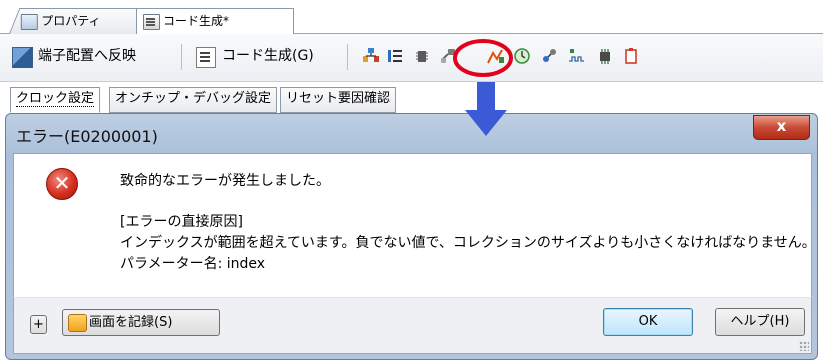 The width and height of the screenshot is (823, 360). What do you see at coordinates (225, 181) in the screenshot?
I see `error-headline: 致命的なエラーが発生しました。` at bounding box center [225, 181].